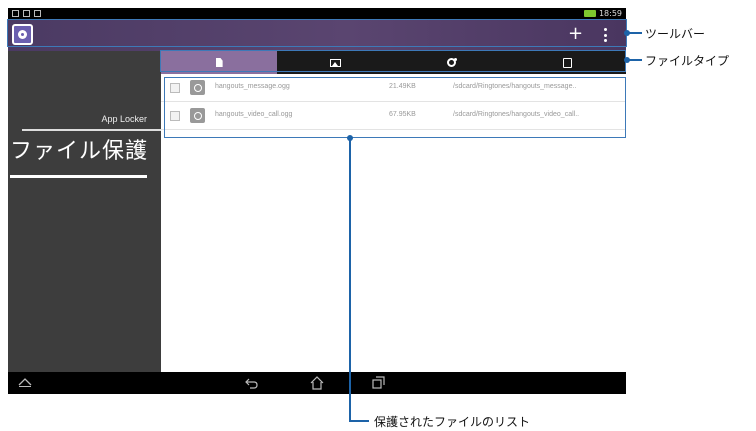 This screenshot has width=756, height=431. I want to click on recent-apps-icon, so click(378, 382).